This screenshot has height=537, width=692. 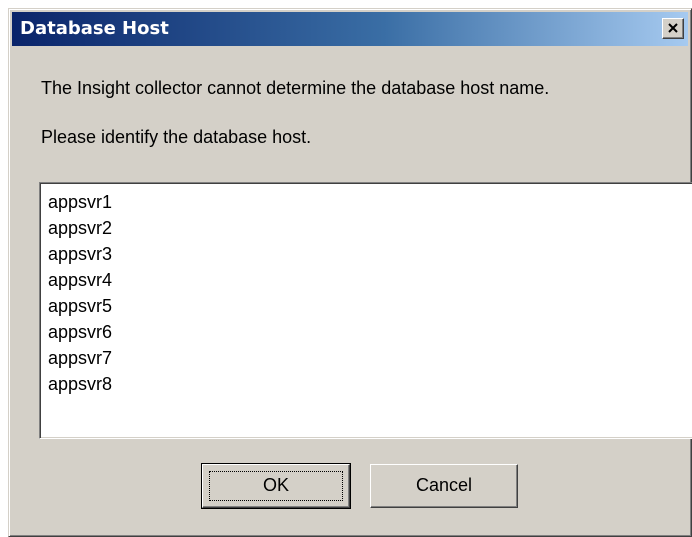 I want to click on cancel-button: Cancel, so click(x=444, y=486).